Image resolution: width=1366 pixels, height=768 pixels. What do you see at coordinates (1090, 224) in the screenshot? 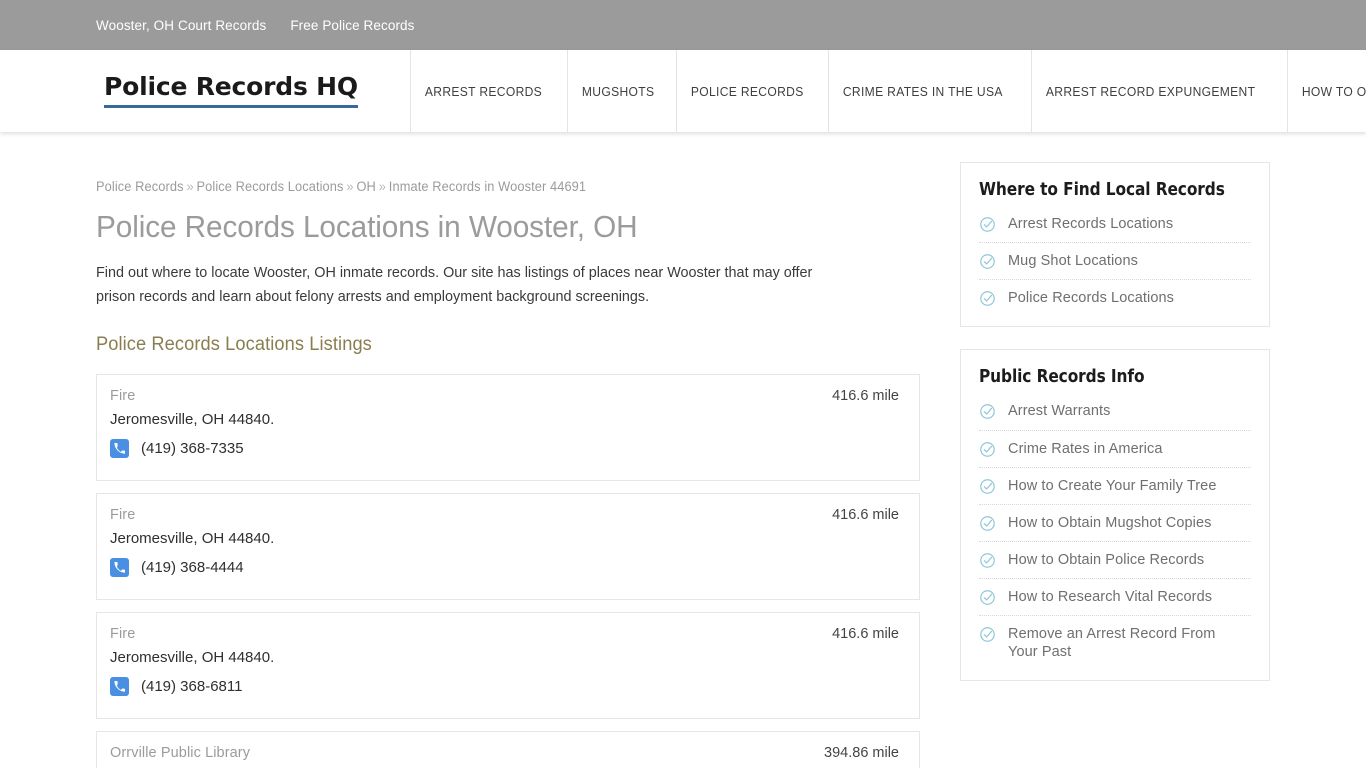
I see `sidebar-link-arrest-records-locations: Arrest Records Locations` at bounding box center [1090, 224].